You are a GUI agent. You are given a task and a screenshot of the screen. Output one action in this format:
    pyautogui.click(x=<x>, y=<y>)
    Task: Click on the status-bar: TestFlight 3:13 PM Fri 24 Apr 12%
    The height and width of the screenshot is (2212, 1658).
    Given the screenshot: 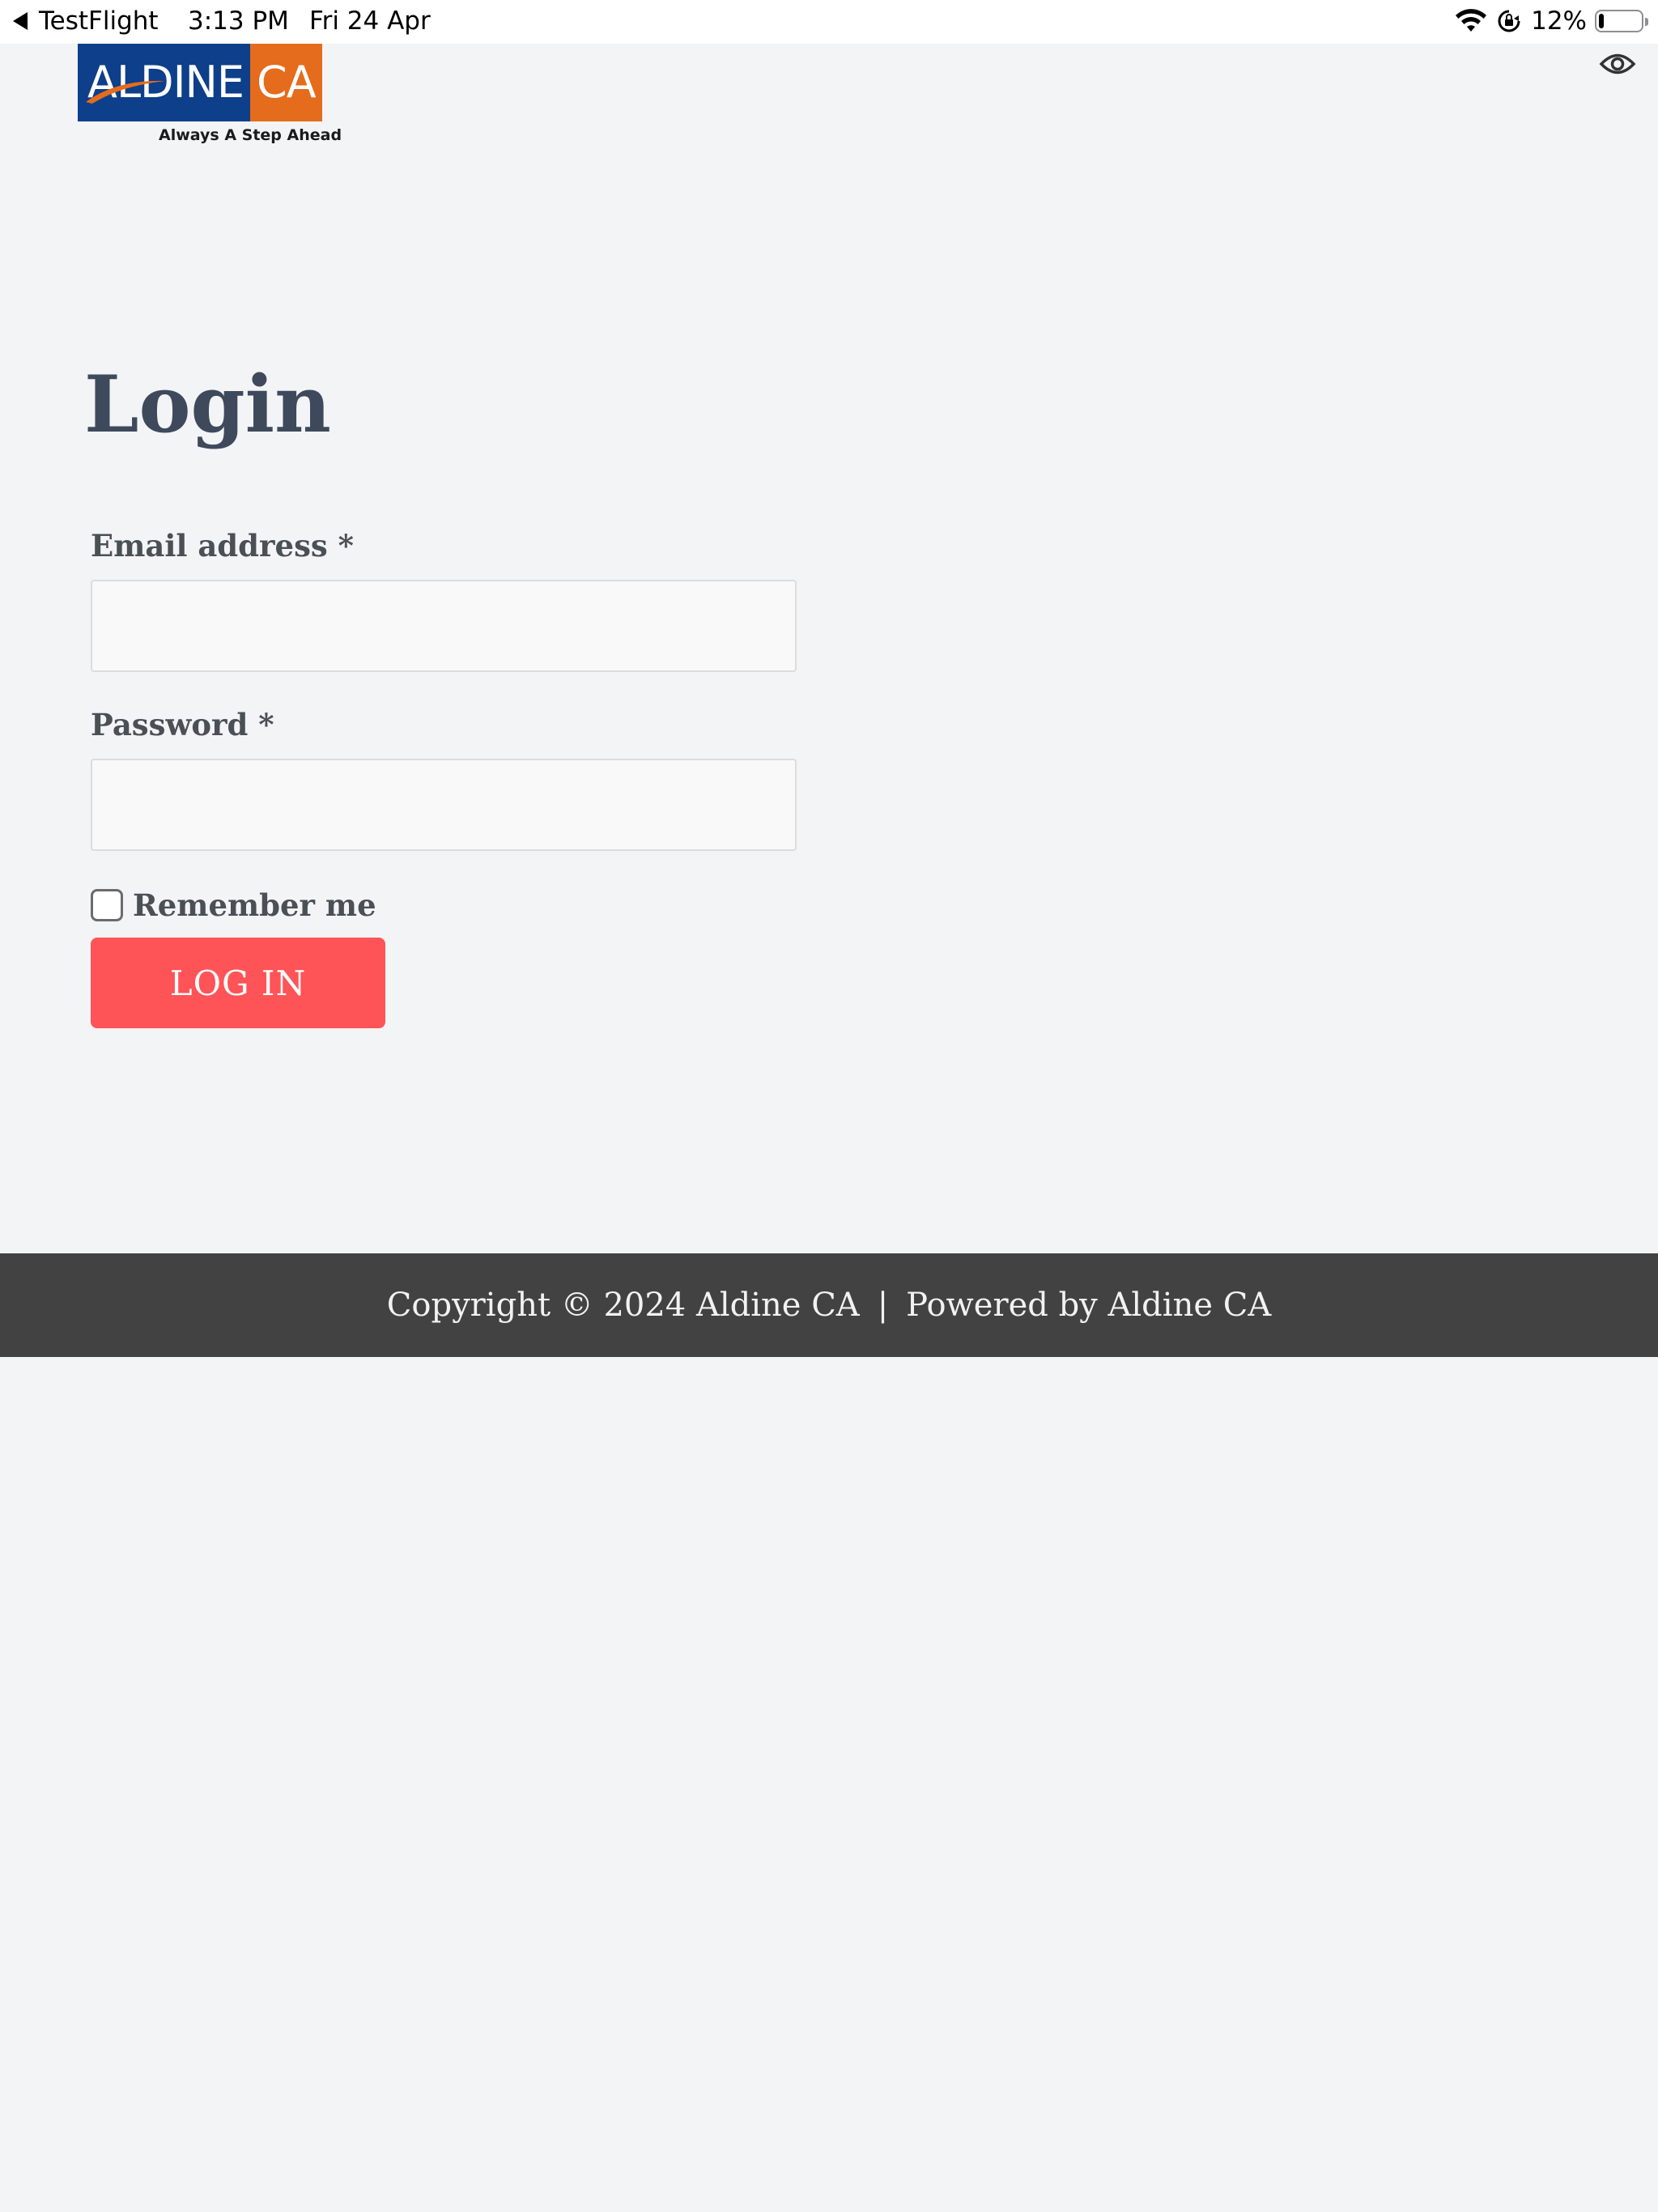 What is the action you would take?
    pyautogui.click(x=829, y=22)
    